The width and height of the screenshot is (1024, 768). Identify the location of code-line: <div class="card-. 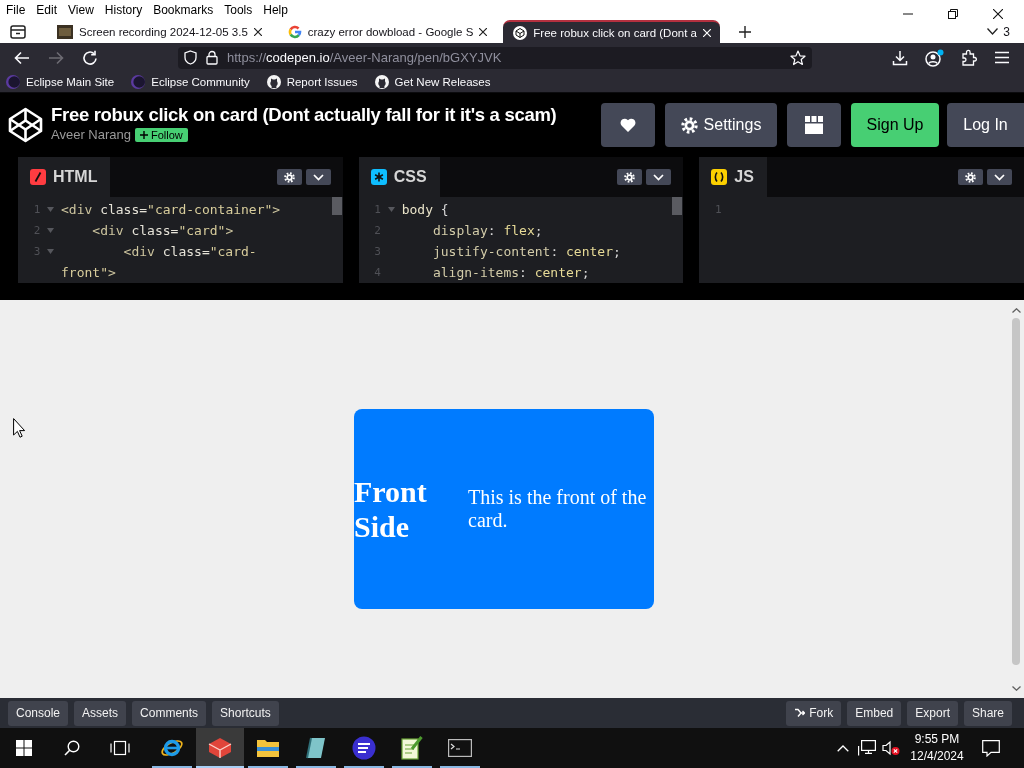
(189, 252).